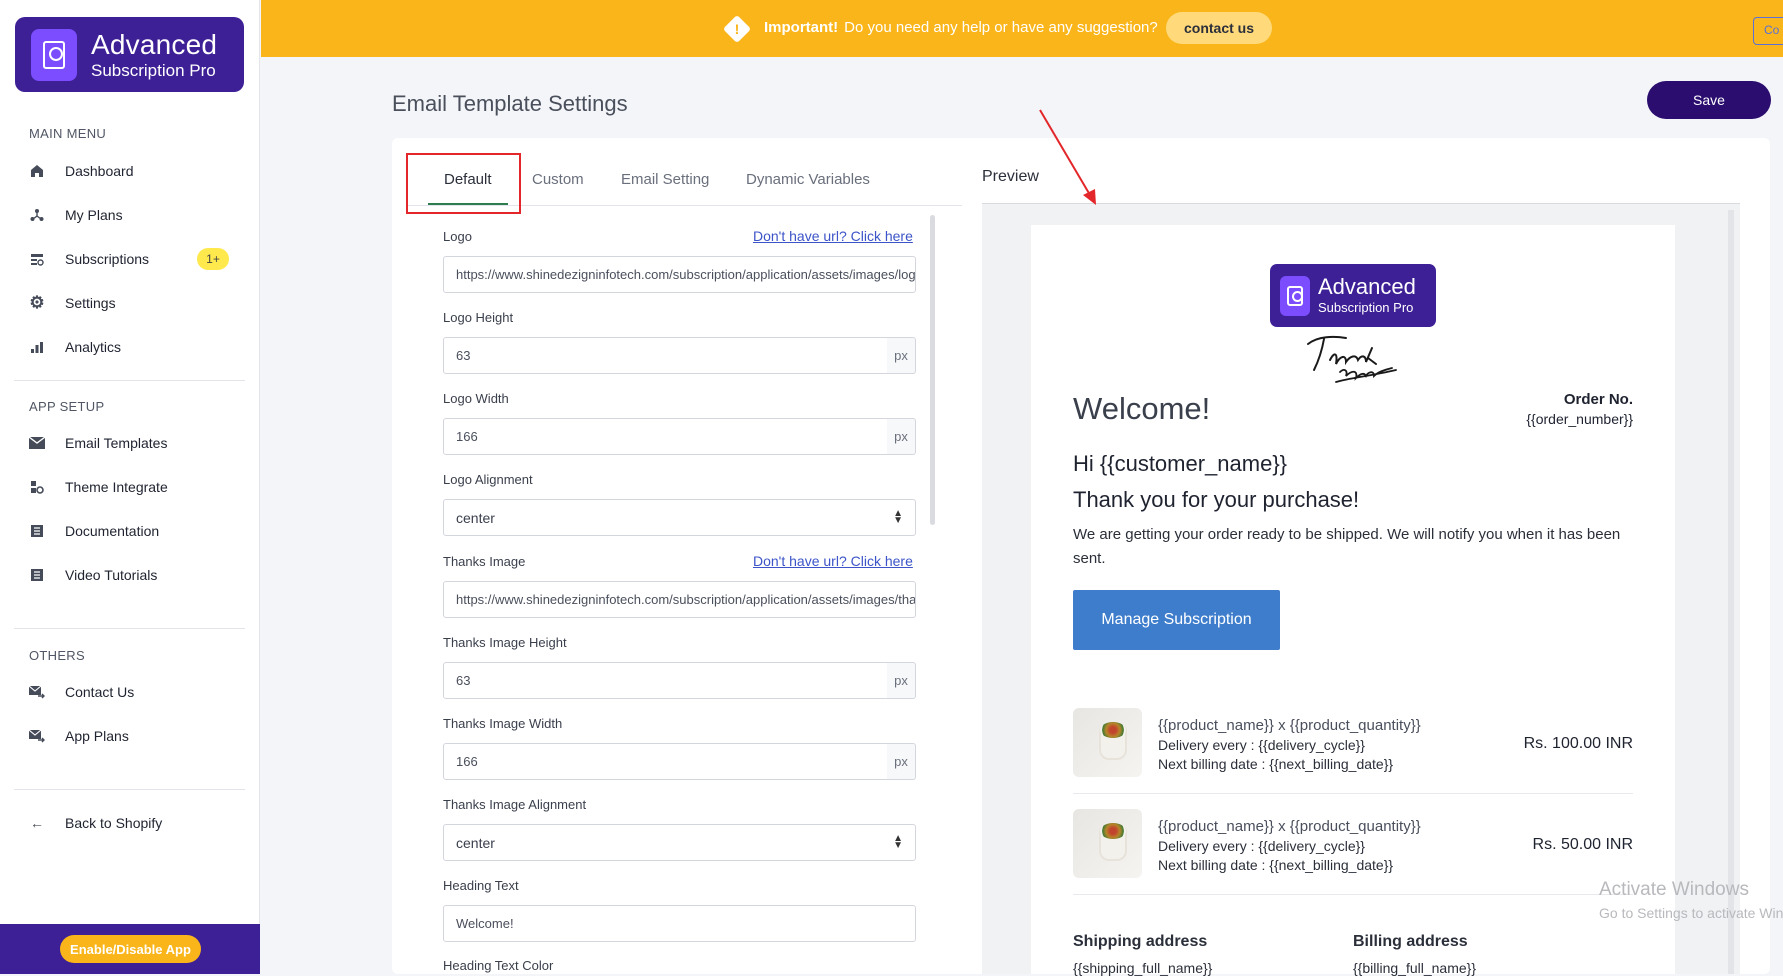 The height and width of the screenshot is (976, 1783). What do you see at coordinates (801, 27) in the screenshot?
I see `important-label: Important!` at bounding box center [801, 27].